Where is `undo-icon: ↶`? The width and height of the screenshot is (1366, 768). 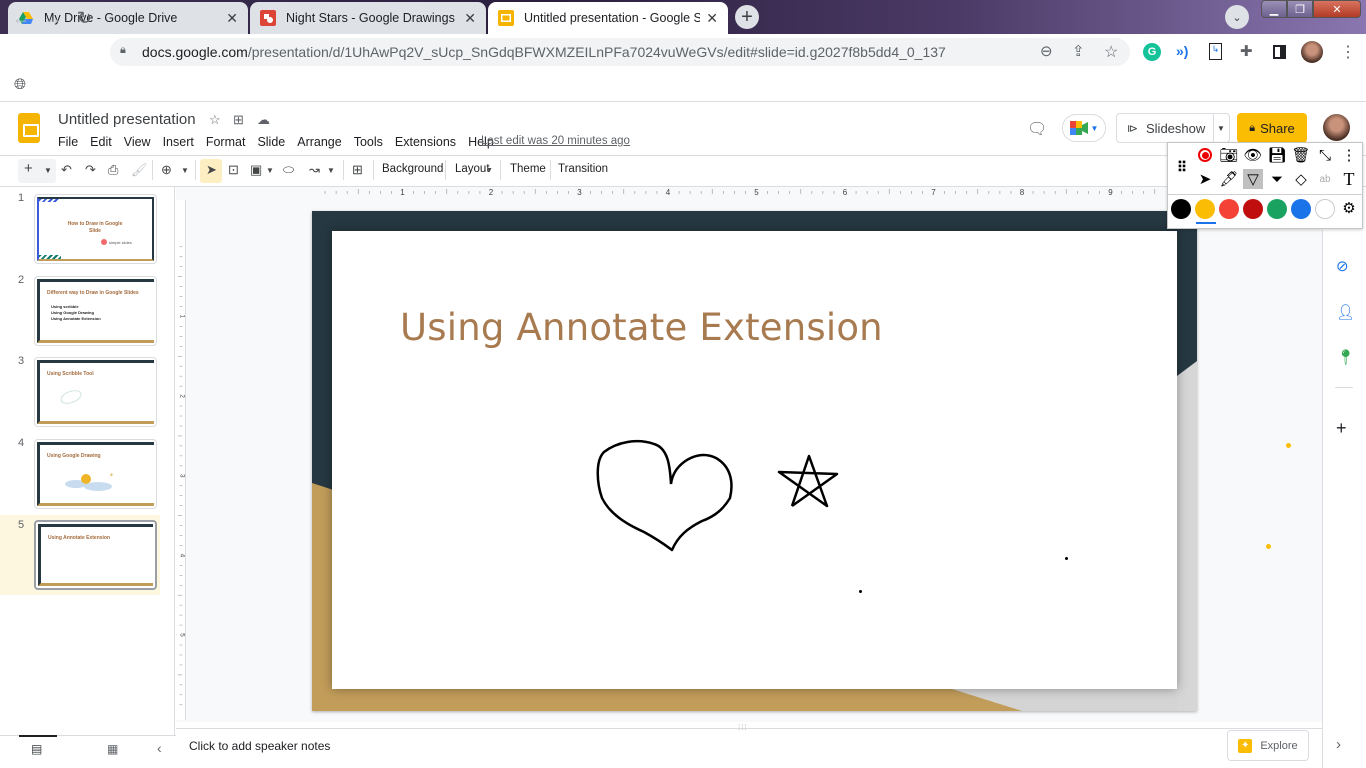
undo-icon: ↶ is located at coordinates (66, 170).